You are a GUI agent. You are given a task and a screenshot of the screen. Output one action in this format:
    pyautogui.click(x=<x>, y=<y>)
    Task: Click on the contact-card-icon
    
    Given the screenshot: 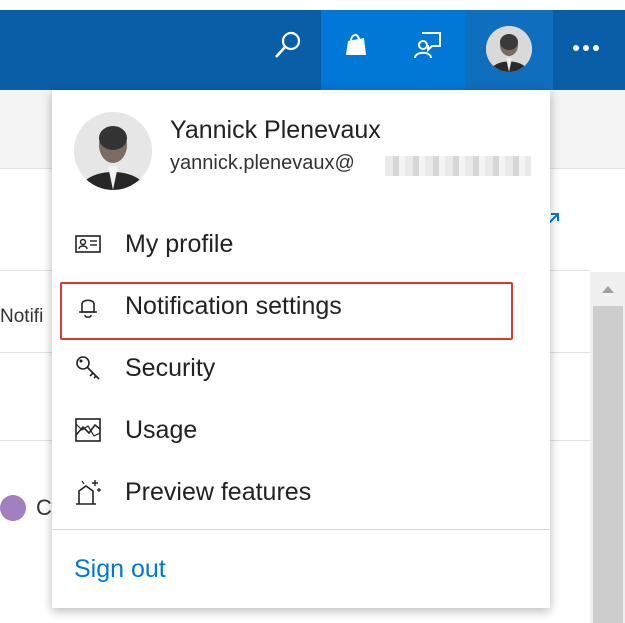 What is the action you would take?
    pyautogui.click(x=88, y=244)
    